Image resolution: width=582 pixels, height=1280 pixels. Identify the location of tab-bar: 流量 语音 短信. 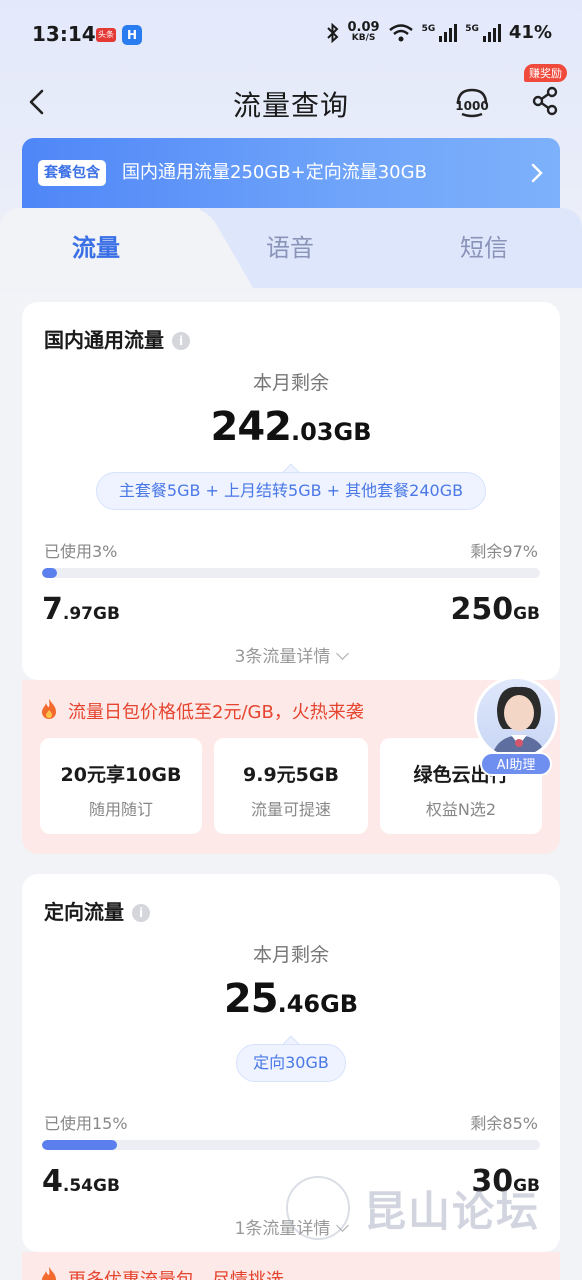
(291, 248).